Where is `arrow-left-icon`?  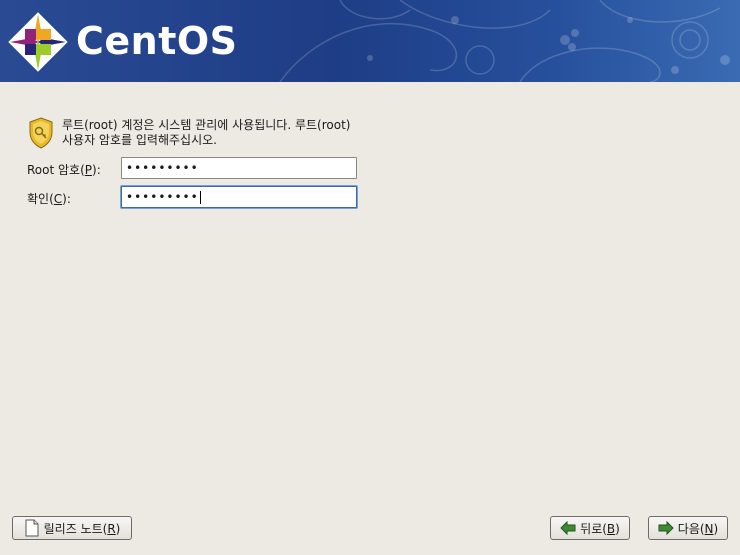
arrow-left-icon is located at coordinates (568, 528).